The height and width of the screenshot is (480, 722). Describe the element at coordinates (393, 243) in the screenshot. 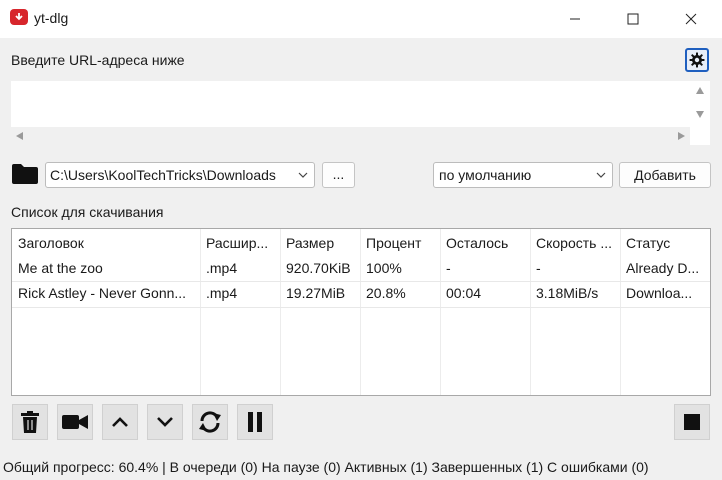

I see `column-header-percent: Процент` at that location.